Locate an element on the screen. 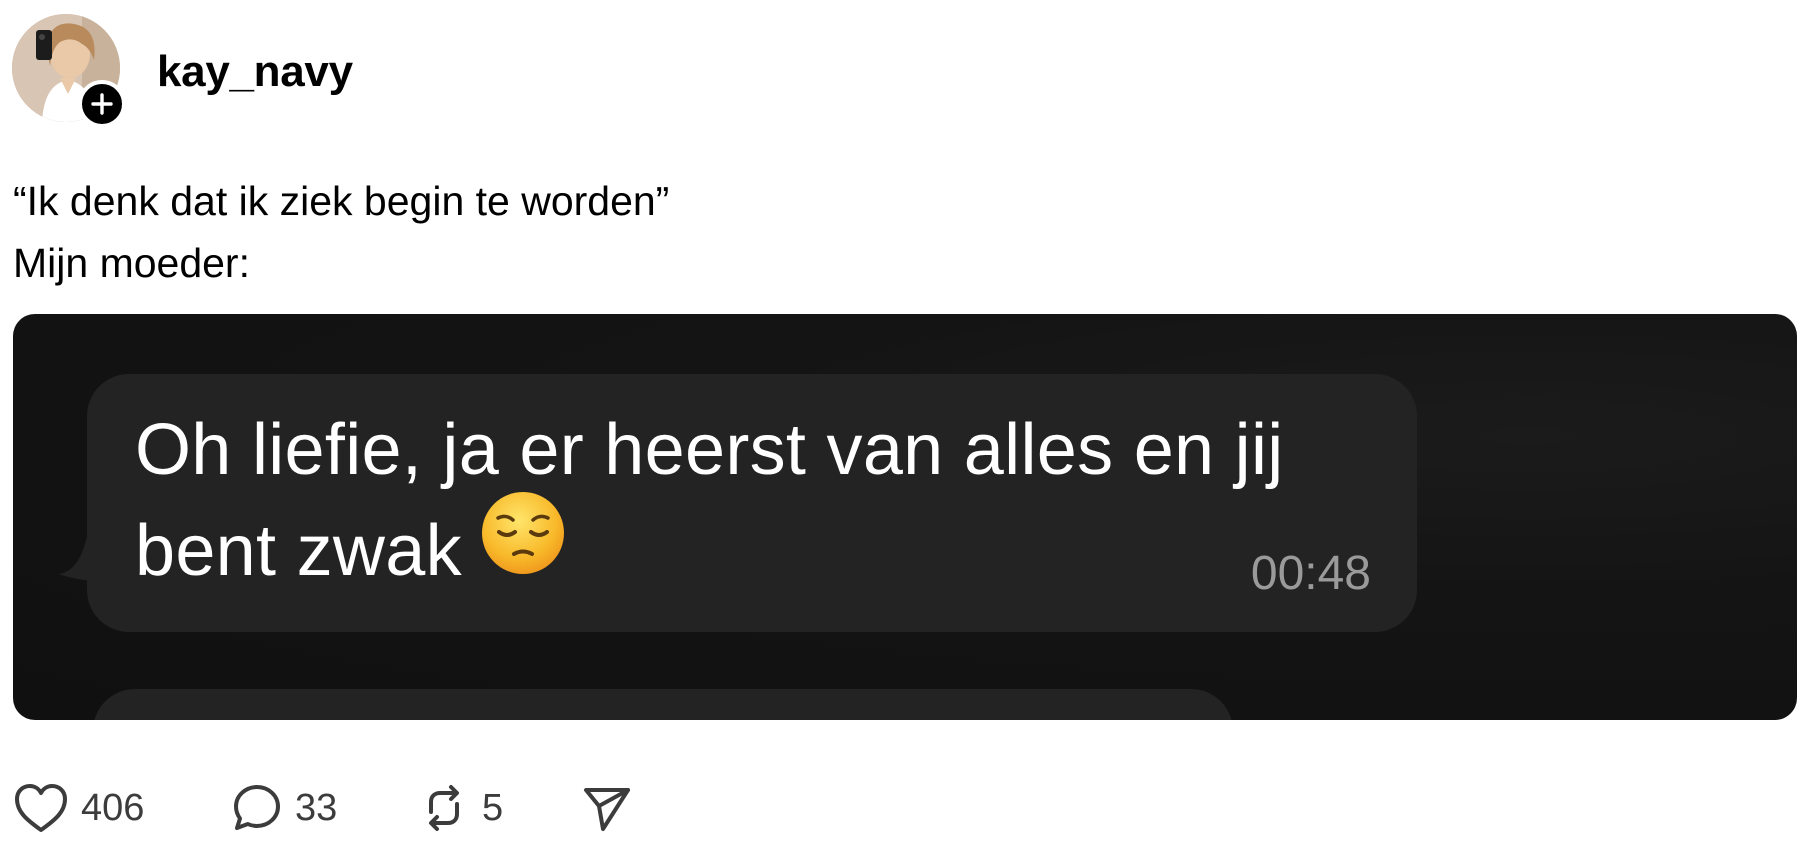  action-bar: 406 33 5 is located at coordinates (323, 808).